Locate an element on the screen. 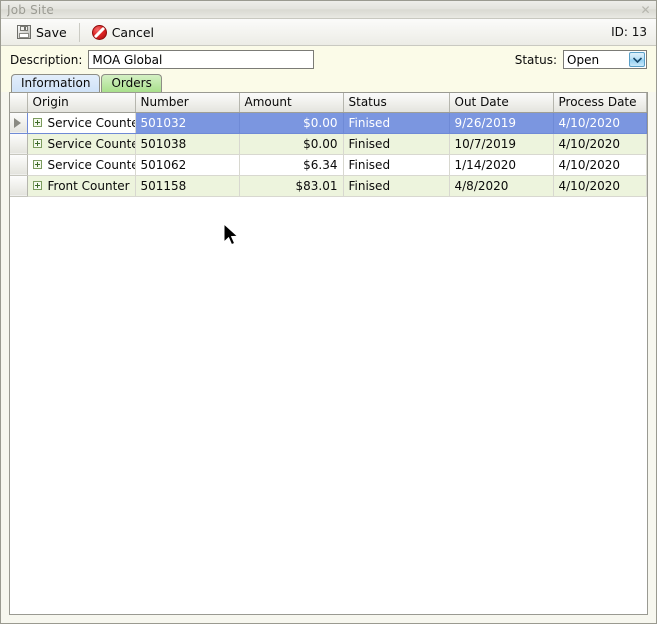 This screenshot has width=657, height=624. cell-out-date: 9/26/2019 is located at coordinates (501, 123).